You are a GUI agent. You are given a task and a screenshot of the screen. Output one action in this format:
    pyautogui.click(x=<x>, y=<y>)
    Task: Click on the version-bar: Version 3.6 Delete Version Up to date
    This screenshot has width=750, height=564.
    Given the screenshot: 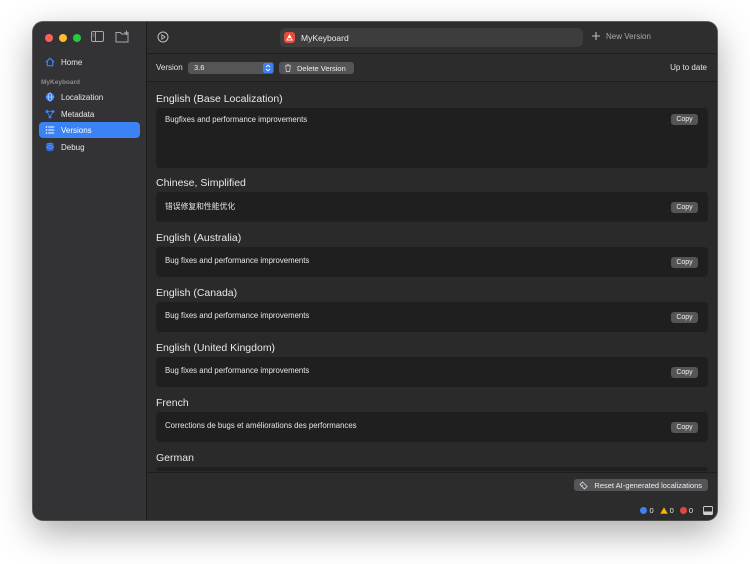 What is the action you would take?
    pyautogui.click(x=432, y=68)
    